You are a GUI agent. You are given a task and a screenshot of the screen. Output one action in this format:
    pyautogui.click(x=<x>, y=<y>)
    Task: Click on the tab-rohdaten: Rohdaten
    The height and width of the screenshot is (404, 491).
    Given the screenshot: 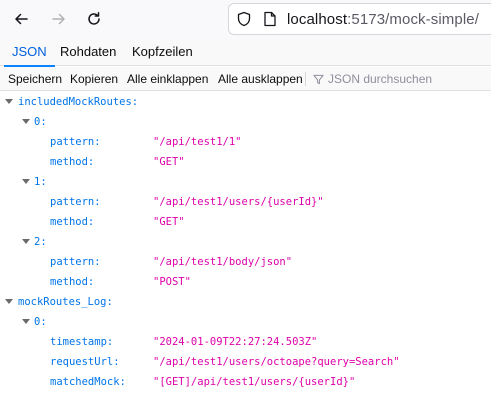 What is the action you would take?
    pyautogui.click(x=88, y=52)
    